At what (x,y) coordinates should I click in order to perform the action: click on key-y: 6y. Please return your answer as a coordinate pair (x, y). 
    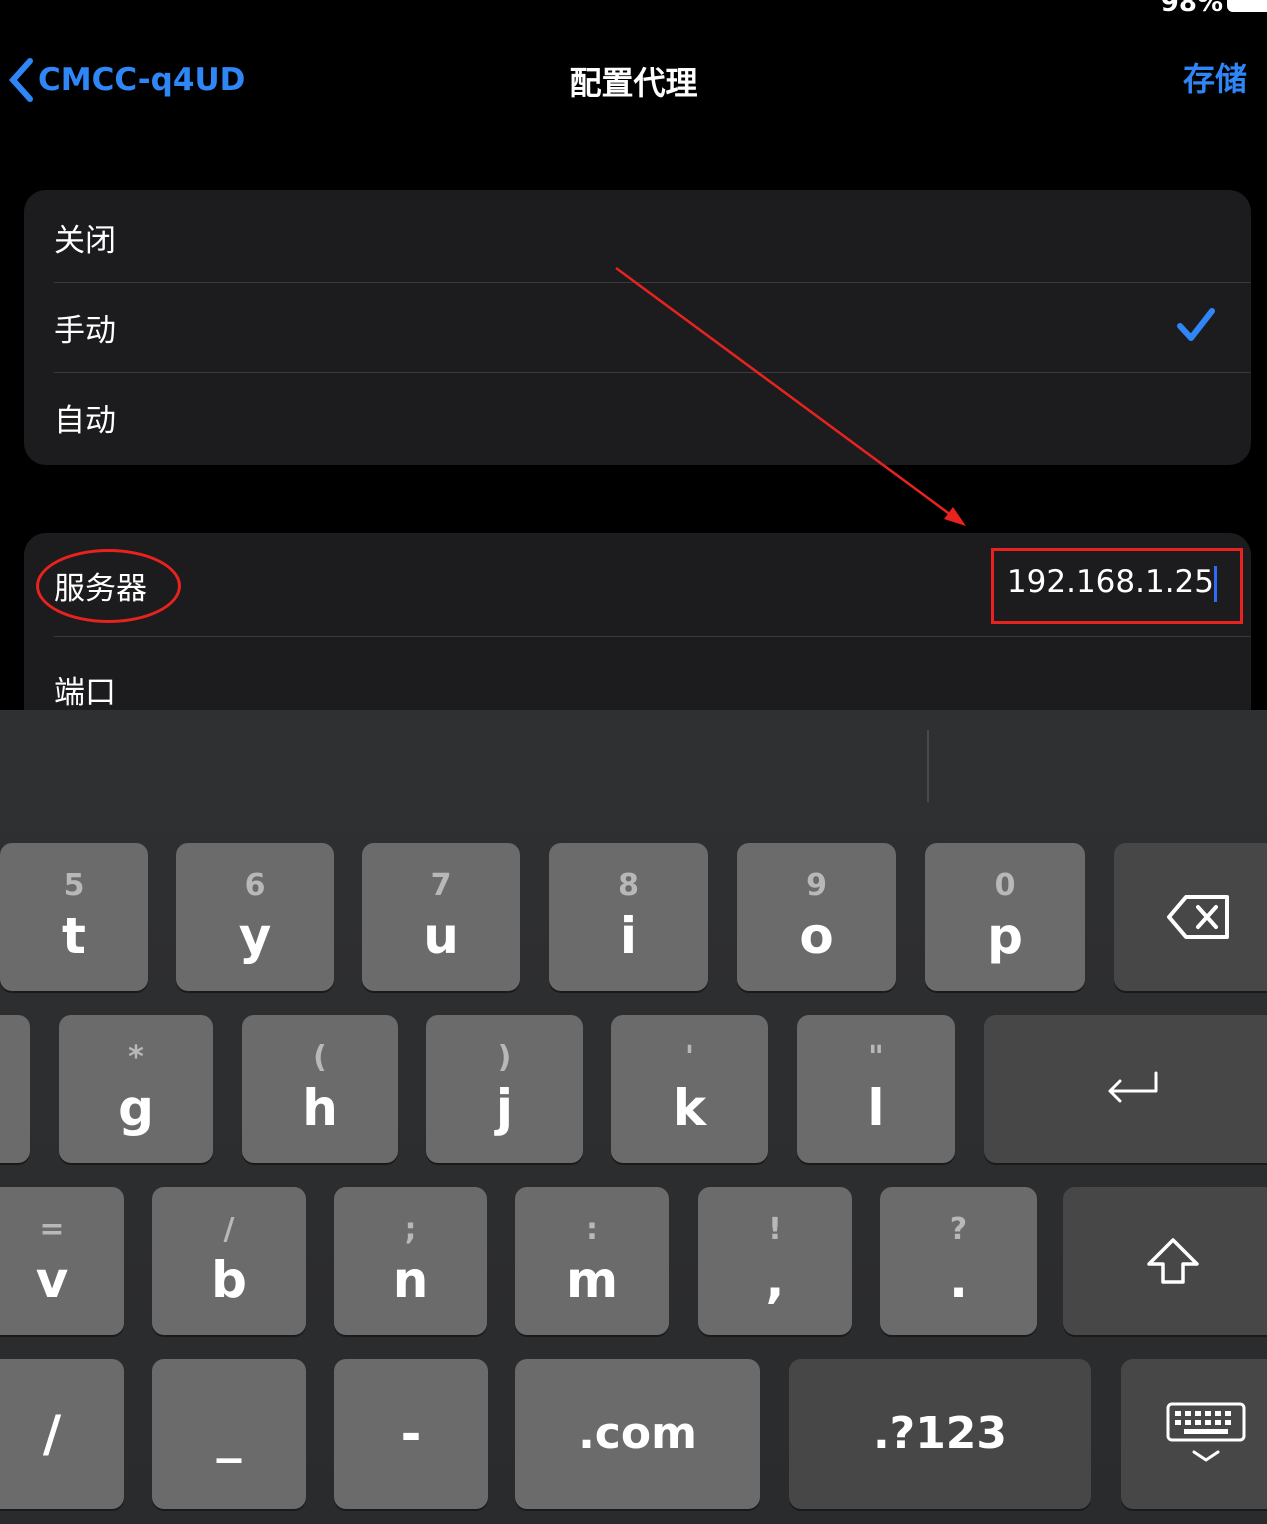
    Looking at the image, I should click on (255, 917).